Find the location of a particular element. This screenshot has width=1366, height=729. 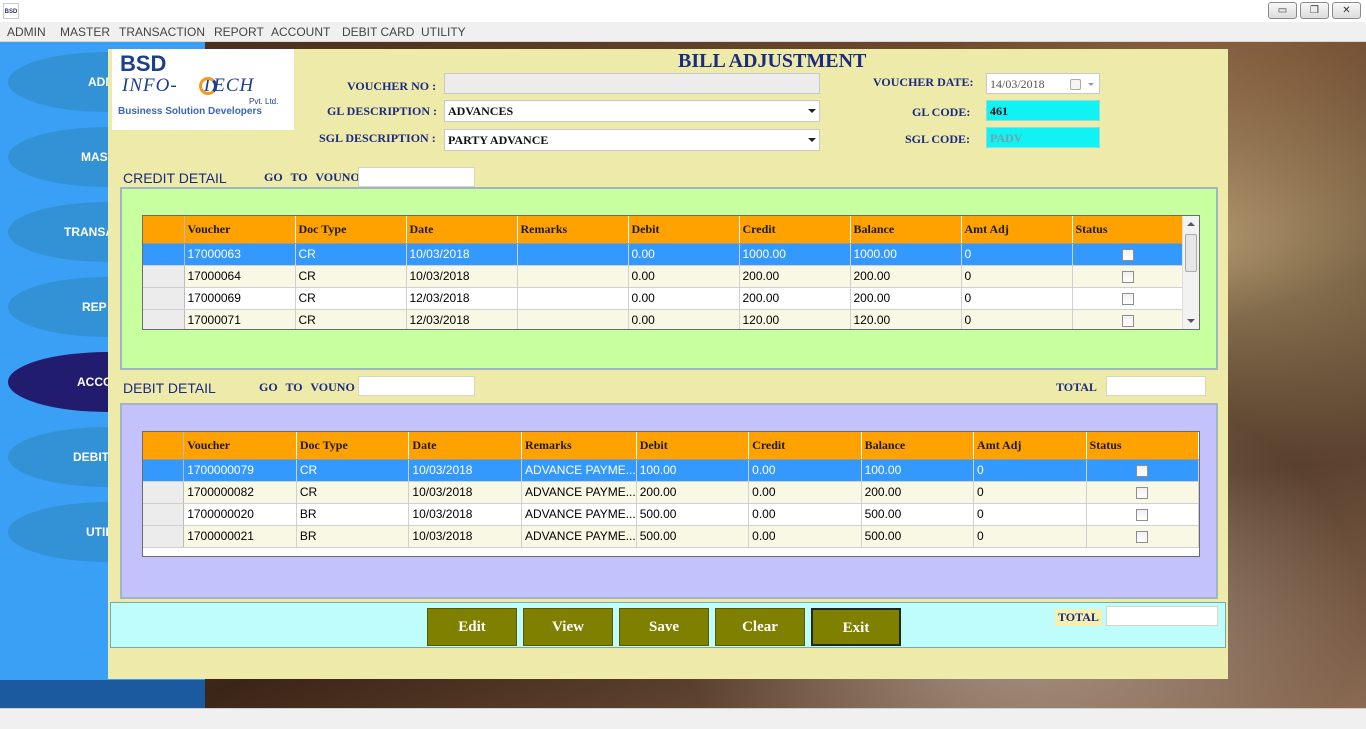

menu-admin: ADMIN is located at coordinates (26, 32).